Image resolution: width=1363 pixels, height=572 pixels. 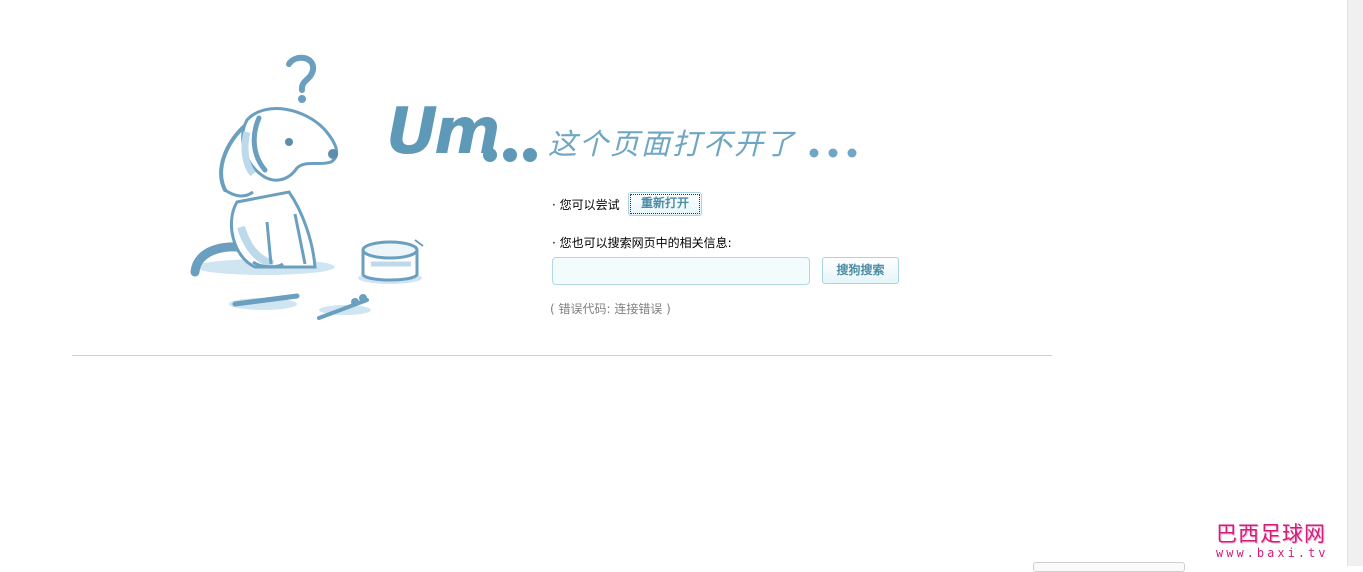 I want to click on search-input, so click(x=681, y=271).